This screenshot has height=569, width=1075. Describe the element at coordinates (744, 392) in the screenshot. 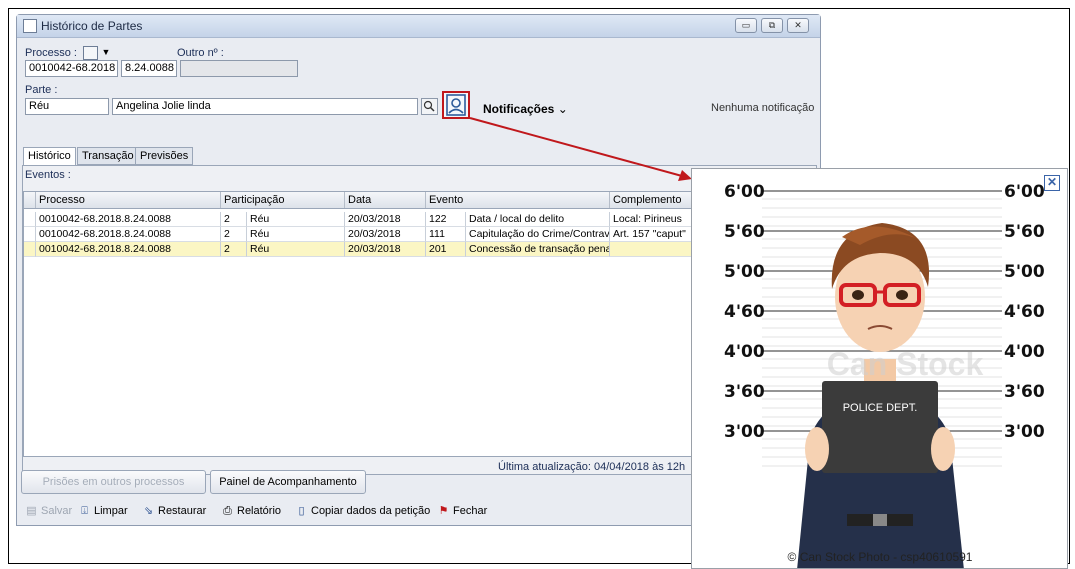

I see `height-label-left: 3'60` at that location.